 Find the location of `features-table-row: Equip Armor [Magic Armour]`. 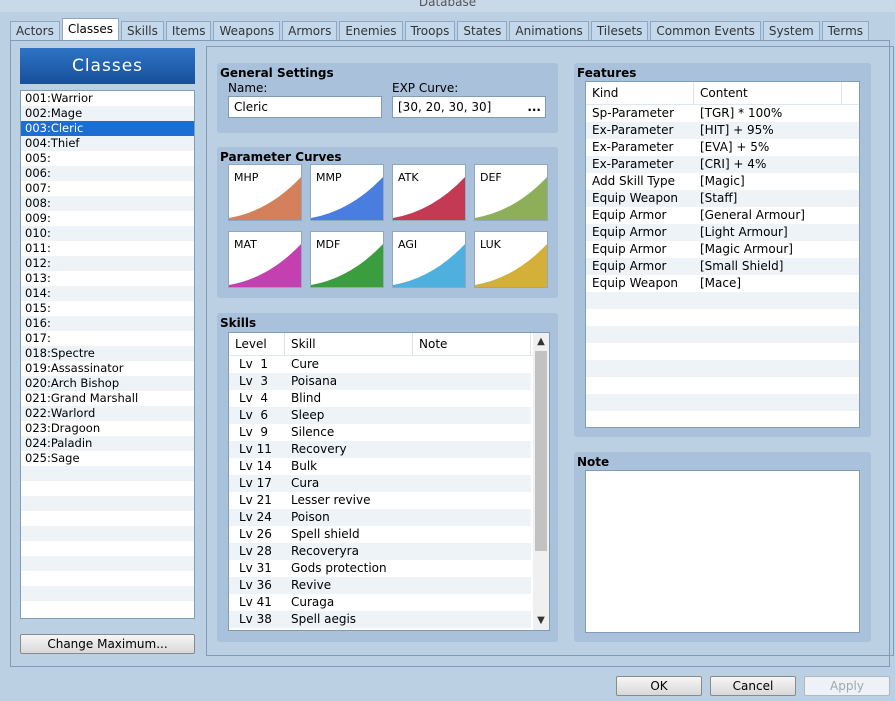

features-table-row: Equip Armor [Magic Armour] is located at coordinates (722, 249).